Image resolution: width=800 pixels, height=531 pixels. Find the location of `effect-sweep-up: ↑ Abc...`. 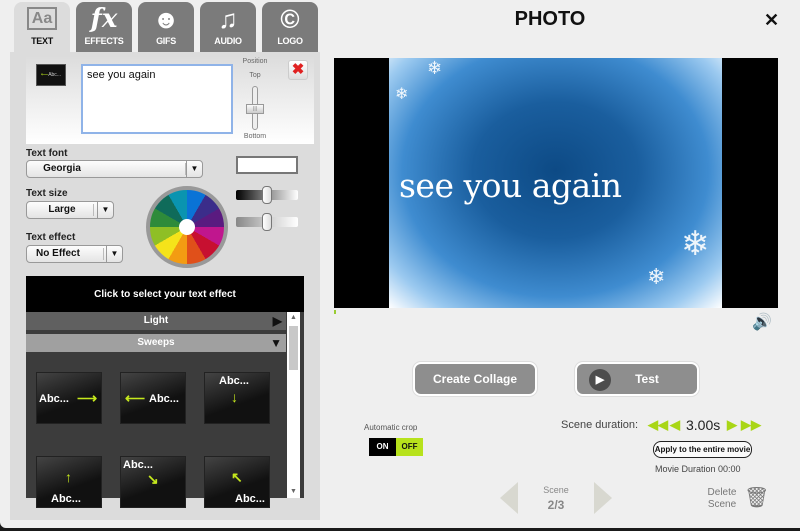

effect-sweep-up: ↑ Abc... is located at coordinates (69, 482).